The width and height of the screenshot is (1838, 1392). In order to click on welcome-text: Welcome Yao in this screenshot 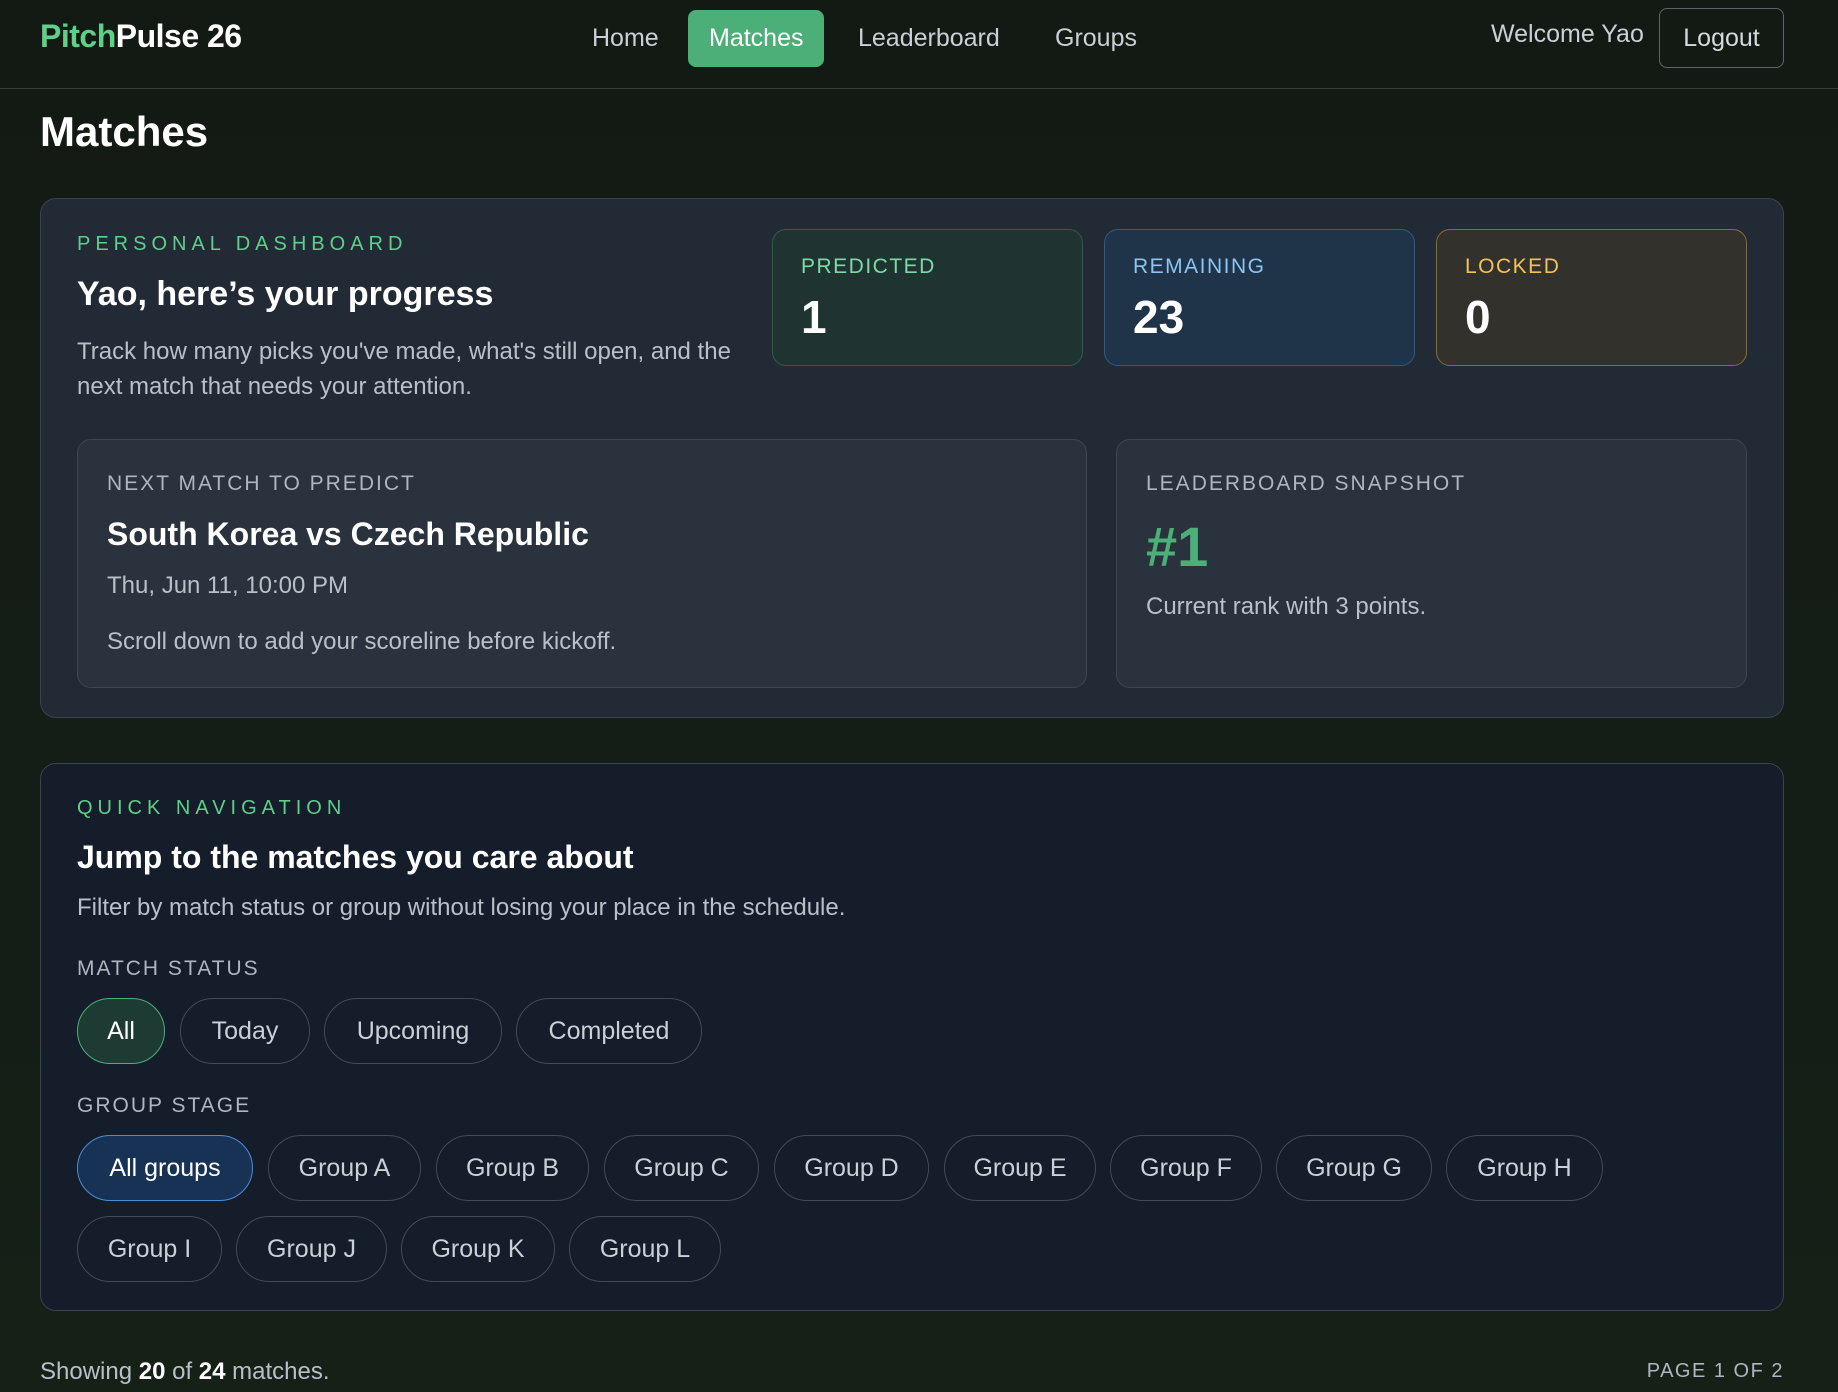, I will do `click(1567, 34)`.